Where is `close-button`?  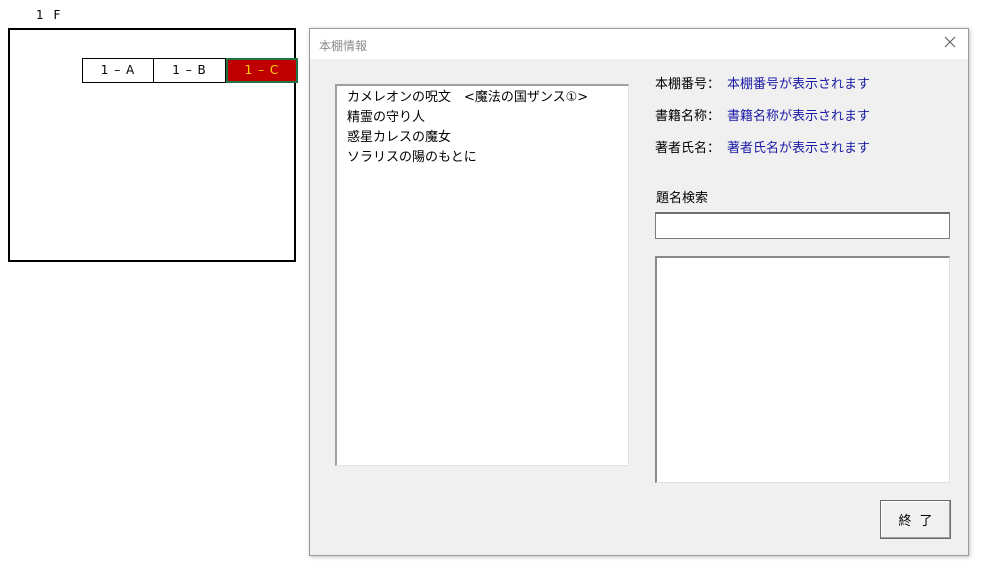
close-button is located at coordinates (950, 44).